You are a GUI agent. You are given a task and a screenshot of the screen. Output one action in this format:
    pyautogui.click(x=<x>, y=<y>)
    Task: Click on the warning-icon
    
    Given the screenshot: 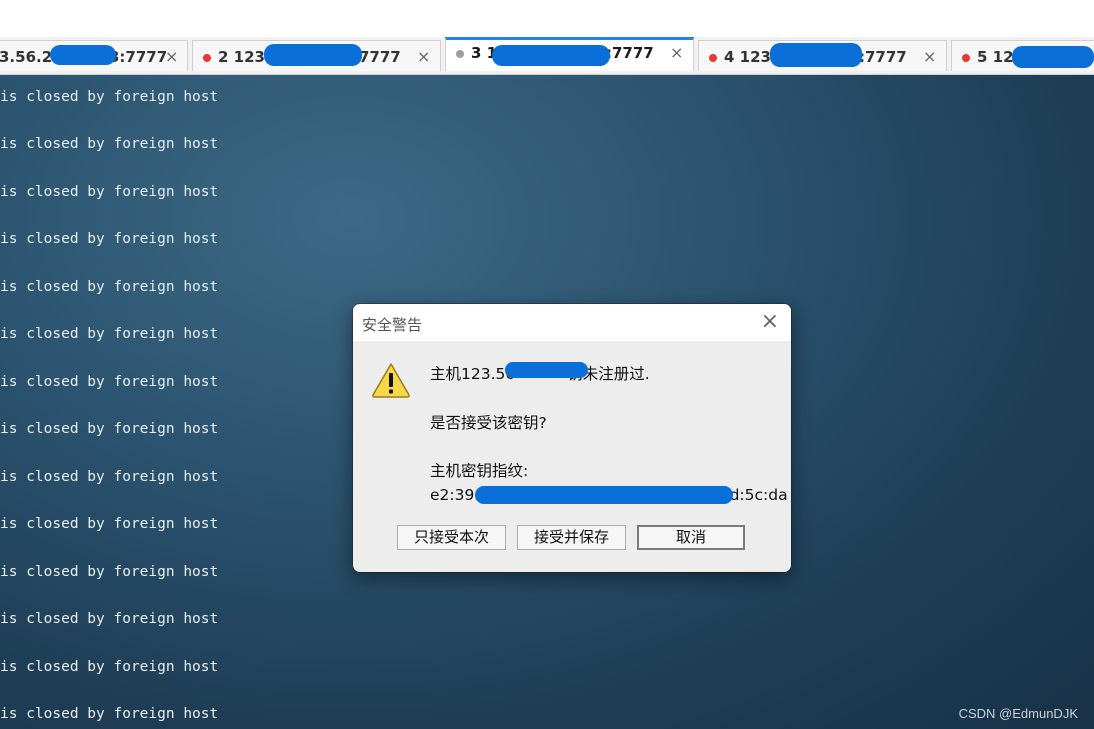 What is the action you would take?
    pyautogui.click(x=391, y=380)
    